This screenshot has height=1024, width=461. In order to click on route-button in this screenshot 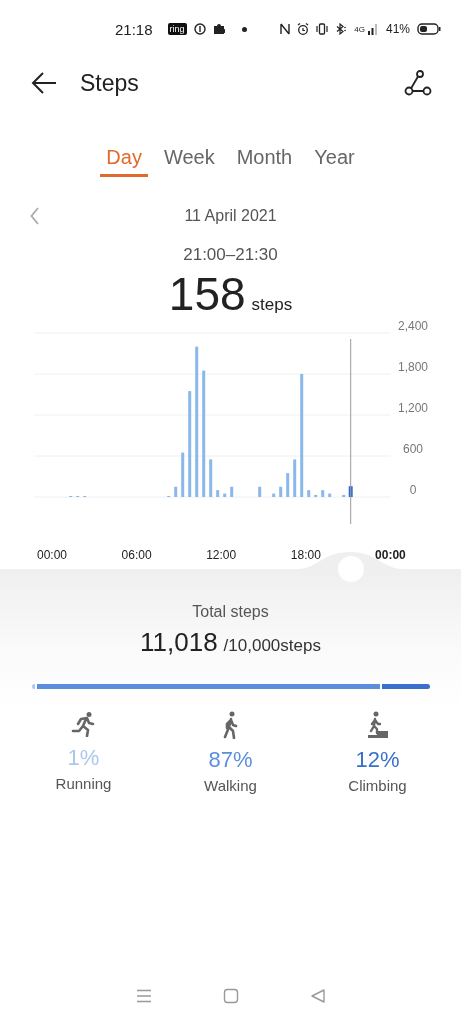, I will do `click(418, 83)`.